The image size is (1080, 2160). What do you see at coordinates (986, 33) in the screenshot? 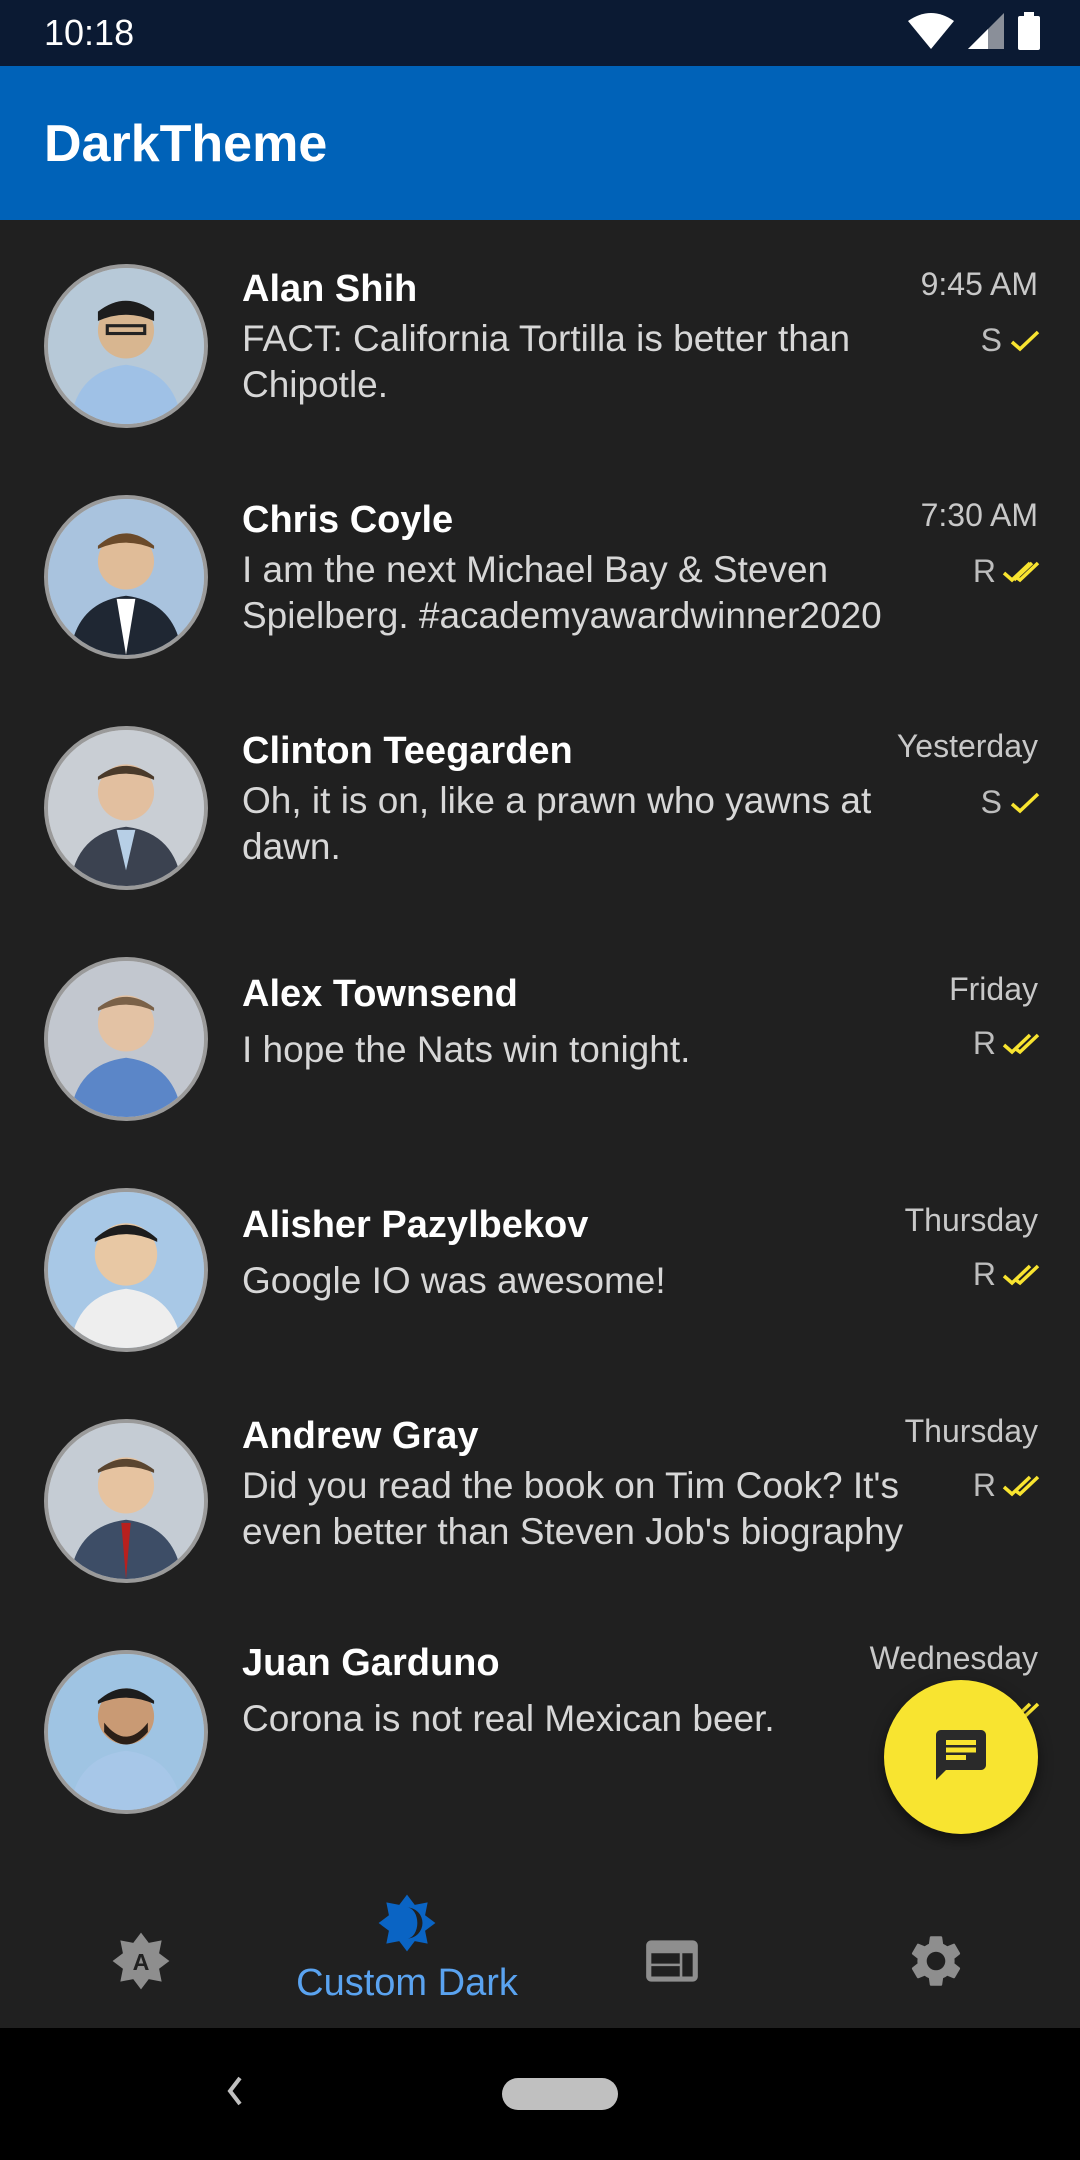
I see `cell-signal-icon` at bounding box center [986, 33].